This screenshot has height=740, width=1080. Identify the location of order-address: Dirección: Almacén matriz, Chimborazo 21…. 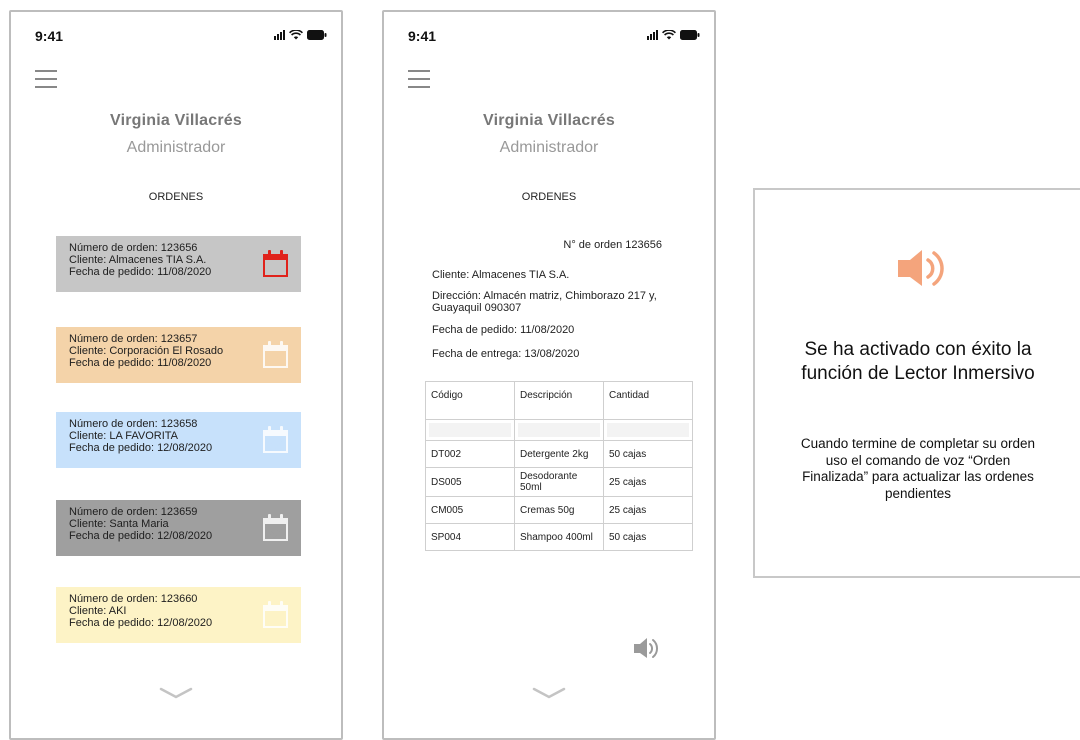
(544, 302).